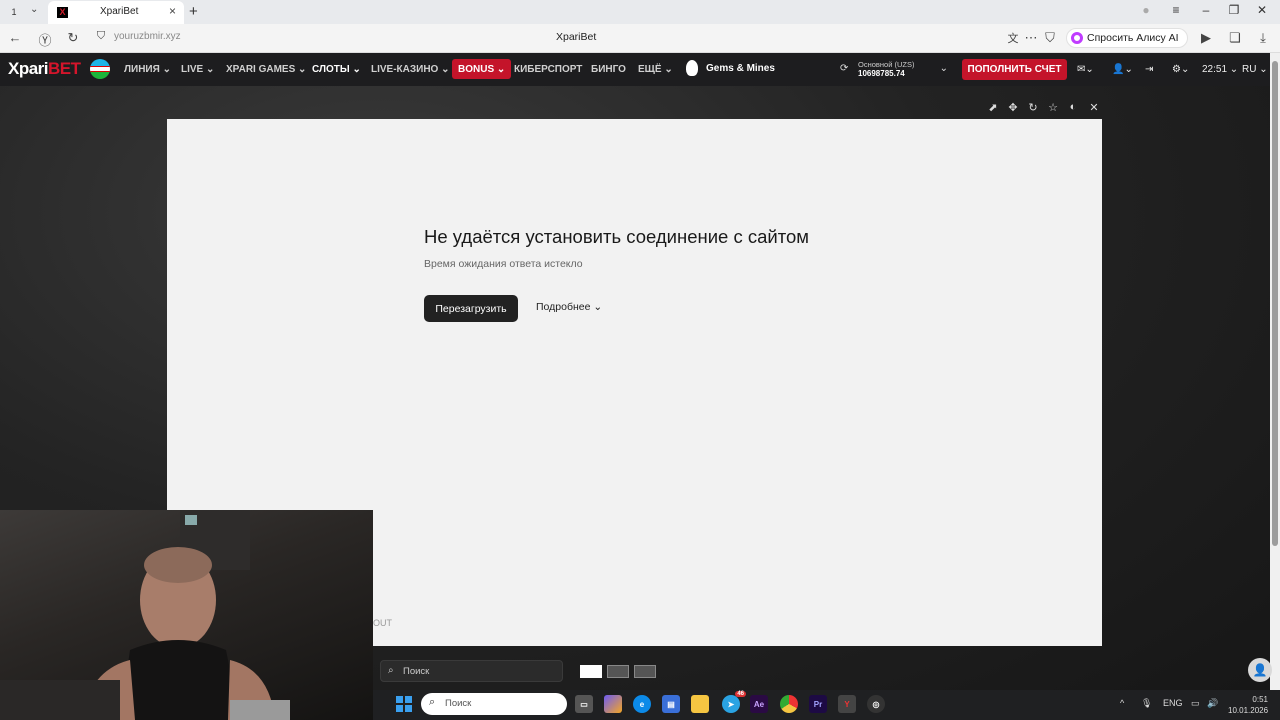 This screenshot has width=1280, height=720. Describe the element at coordinates (1031, 38) in the screenshot. I see `more-icon: ⋯` at that location.